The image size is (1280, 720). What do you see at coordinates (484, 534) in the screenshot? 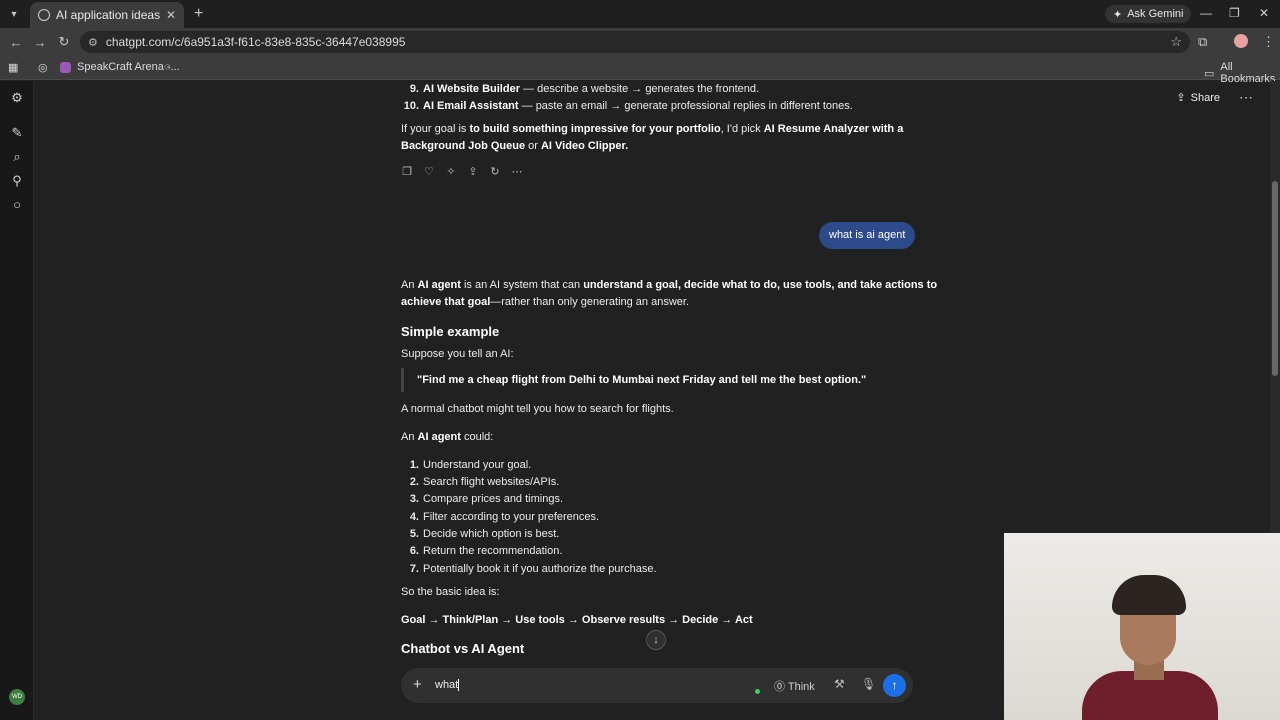
I see `list-item: 5. Decide which option is best.` at bounding box center [484, 534].